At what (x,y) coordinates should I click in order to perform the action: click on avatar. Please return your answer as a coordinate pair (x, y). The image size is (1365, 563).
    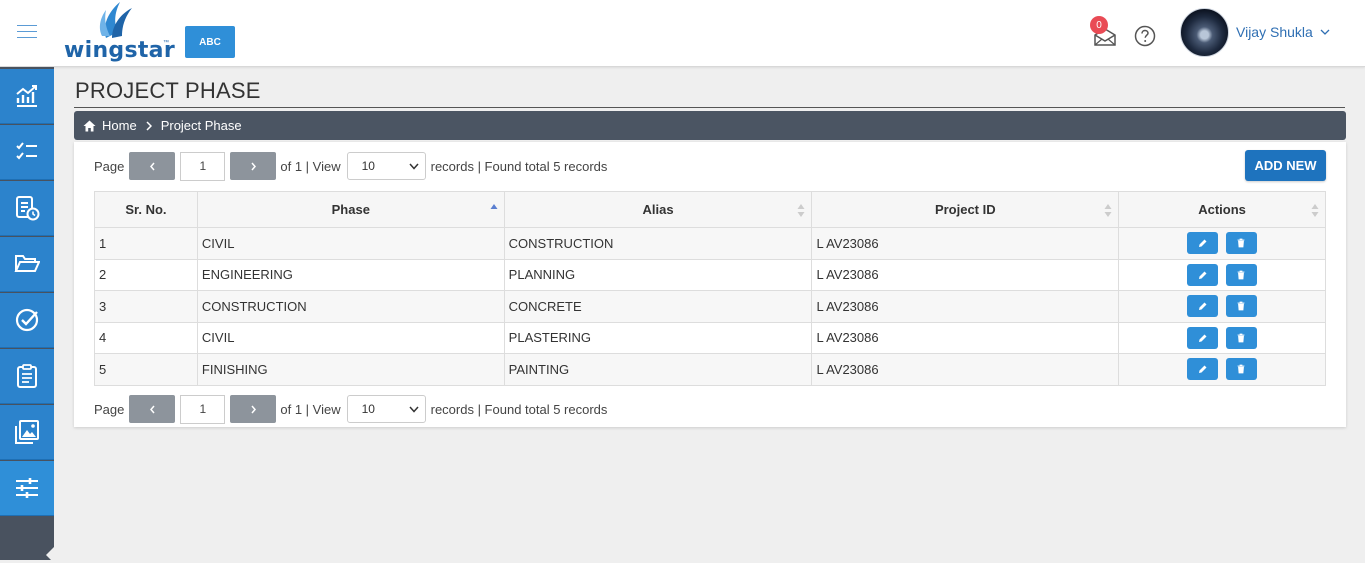
    Looking at the image, I should click on (1204, 32).